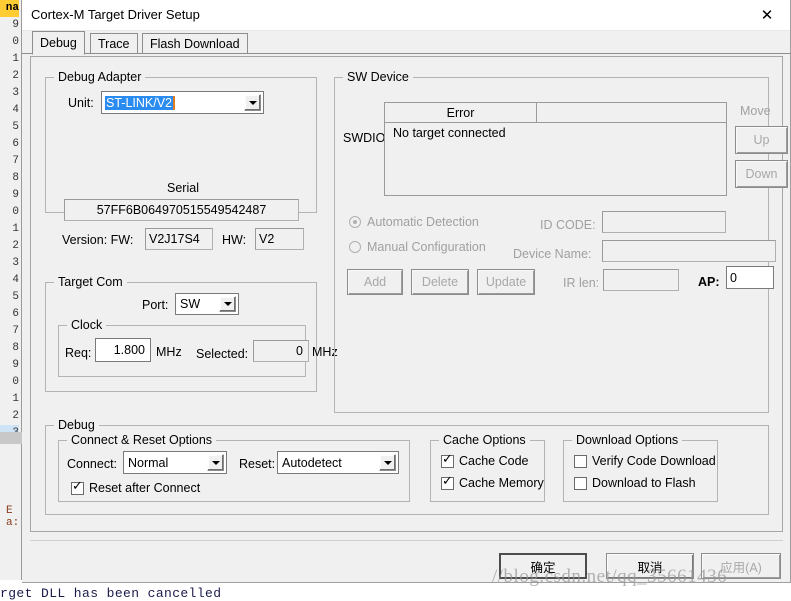 This screenshot has height=601, width=791. What do you see at coordinates (506, 282) in the screenshot?
I see `update-button: Update` at bounding box center [506, 282].